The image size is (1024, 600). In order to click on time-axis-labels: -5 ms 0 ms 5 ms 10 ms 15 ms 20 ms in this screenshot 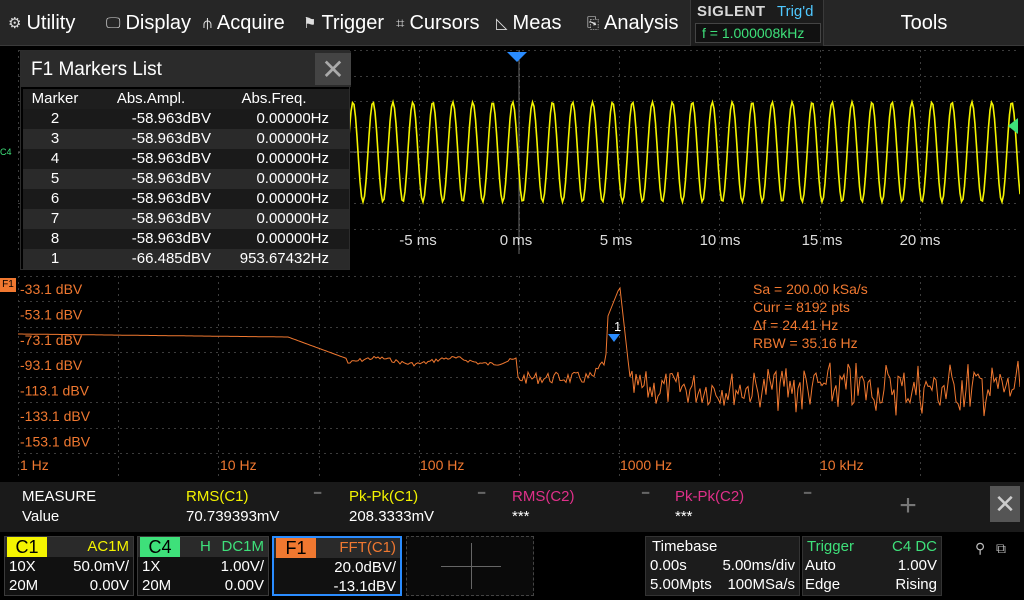, I will do `click(669, 240)`.